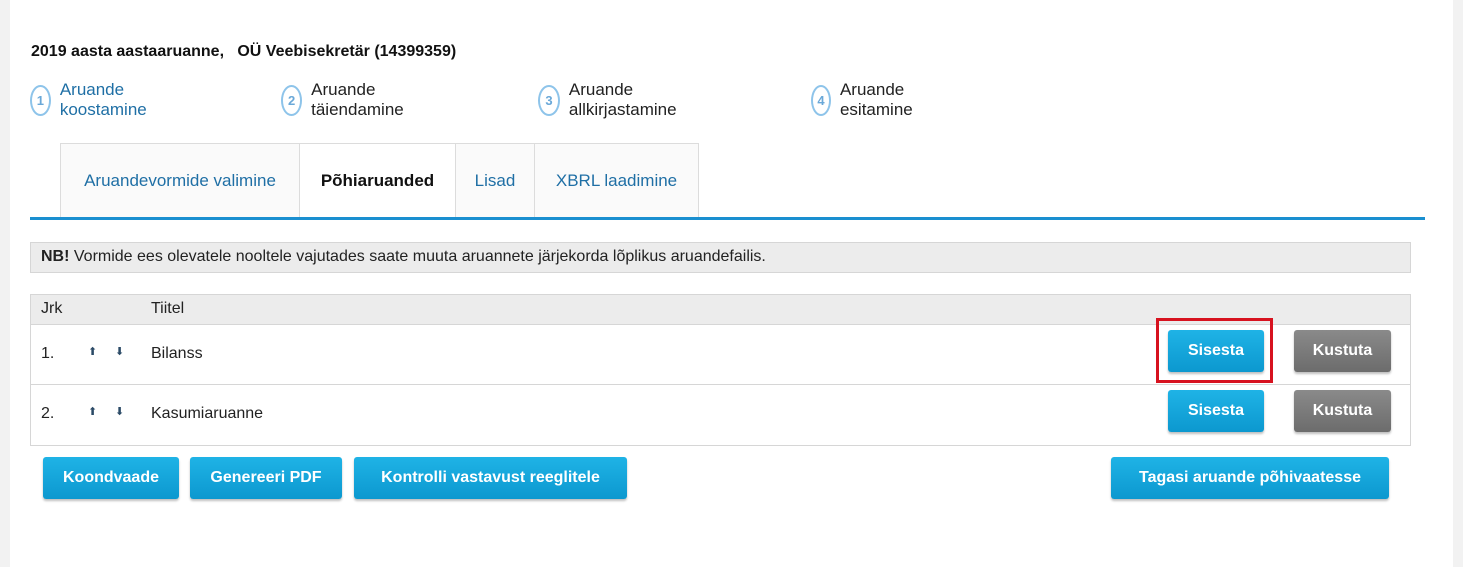  What do you see at coordinates (1216, 411) in the screenshot?
I see `enter-button: Sisesta` at bounding box center [1216, 411].